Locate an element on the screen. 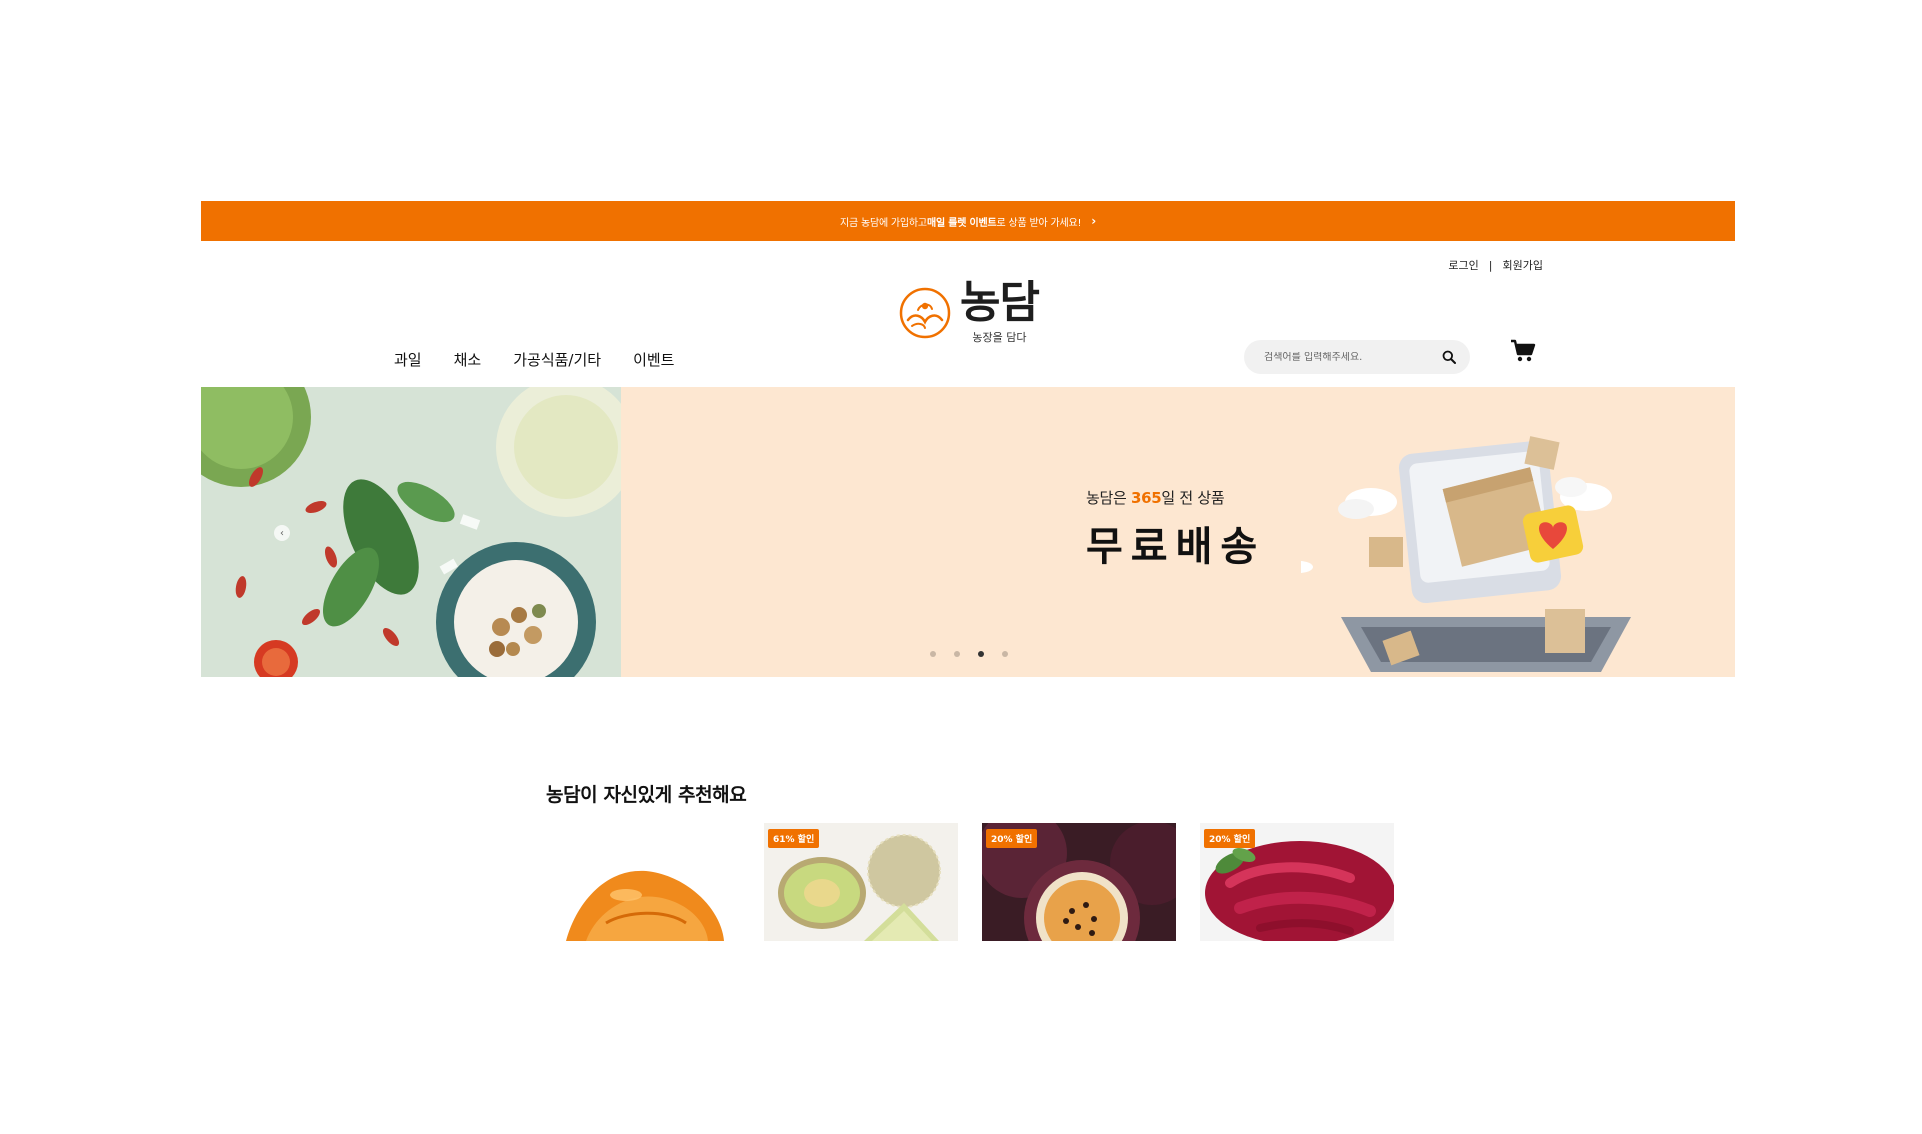 Image resolution: width=1922 pixels, height=1134 pixels. site-header: 로그인 | 회원가입 농담 농장을 담다 과일 채소 가공식품/기타 이벤트 is located at coordinates (968, 314).